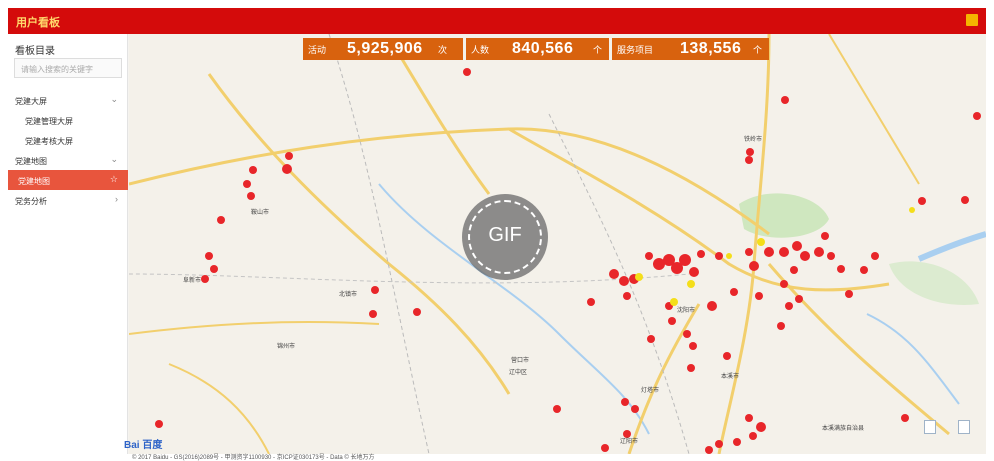 This screenshot has height=461, width=994. What do you see at coordinates (518, 372) in the screenshot?
I see `map-label: 辽中区` at bounding box center [518, 372].